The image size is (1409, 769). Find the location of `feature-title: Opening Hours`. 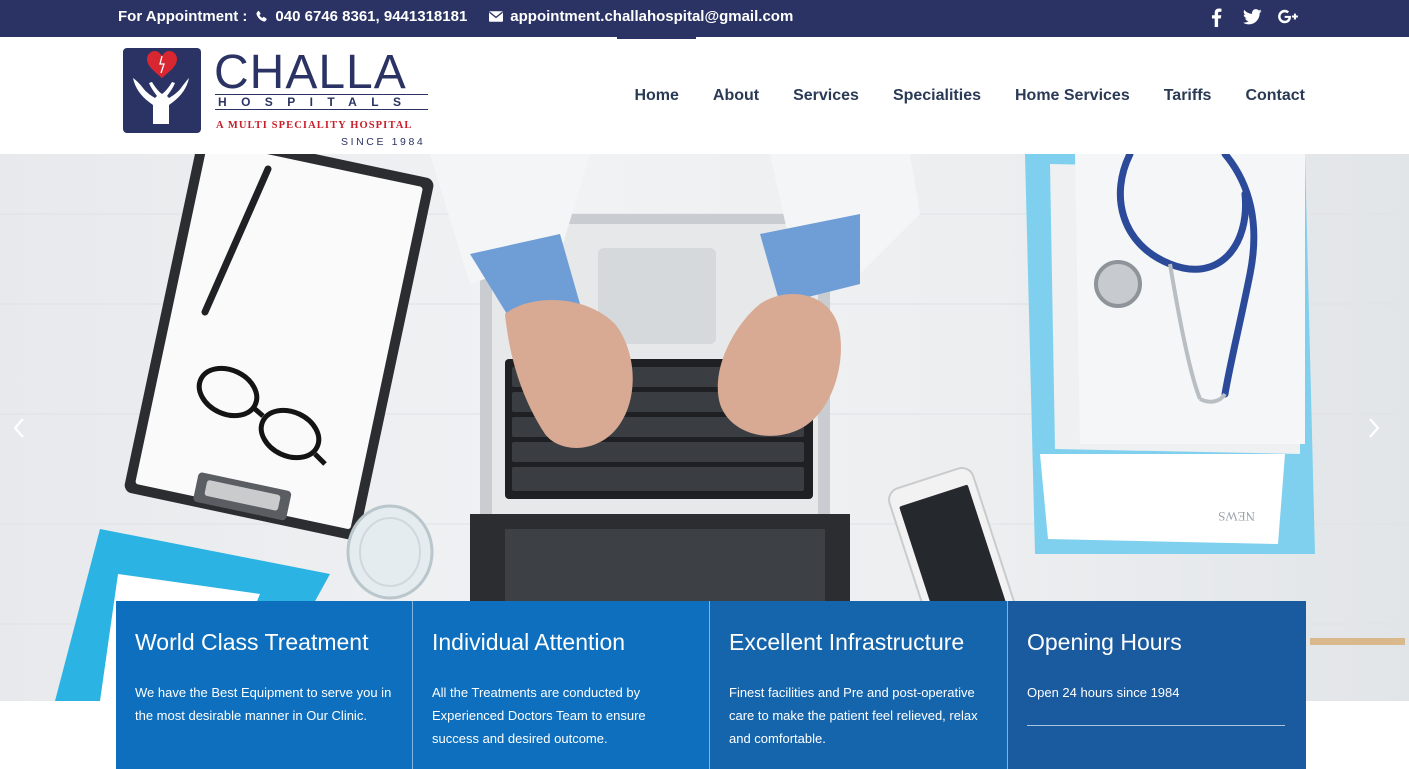

feature-title: Opening Hours is located at coordinates (1104, 642).